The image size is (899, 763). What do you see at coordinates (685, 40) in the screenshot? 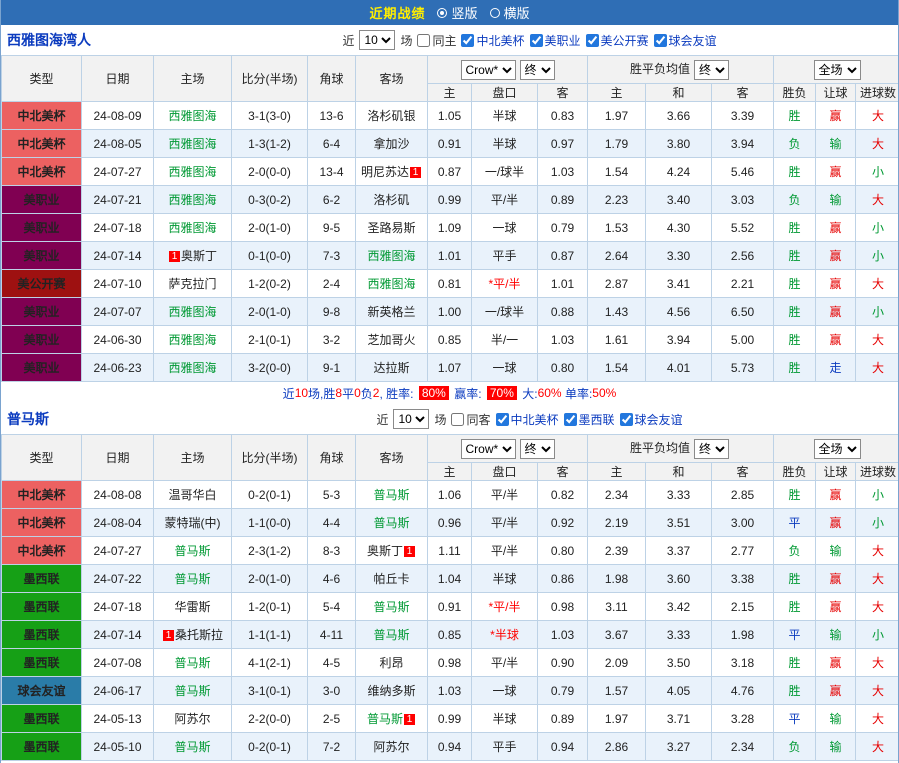
I see `league-filter-3: 球会友谊` at bounding box center [685, 40].